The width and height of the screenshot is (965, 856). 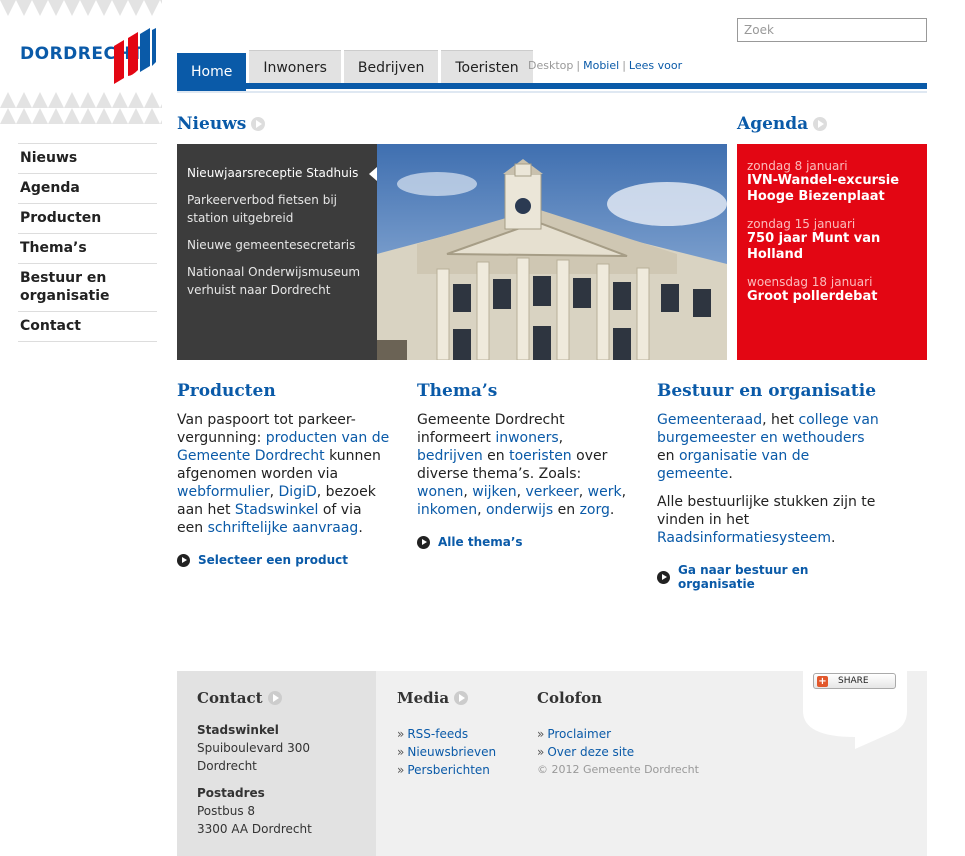 What do you see at coordinates (769, 577) in the screenshot?
I see `go-to-bestuur-button: Ga naar bestuur en organisatie` at bounding box center [769, 577].